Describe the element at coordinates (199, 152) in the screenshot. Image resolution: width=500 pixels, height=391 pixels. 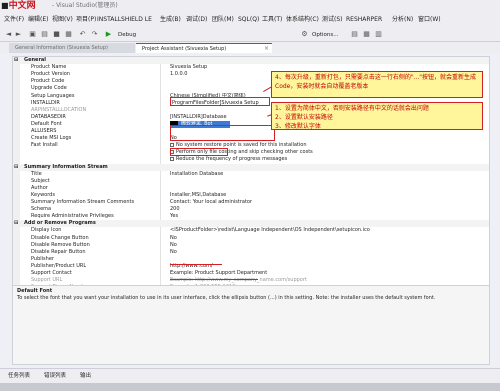
I see `highlight-default-font` at that location.